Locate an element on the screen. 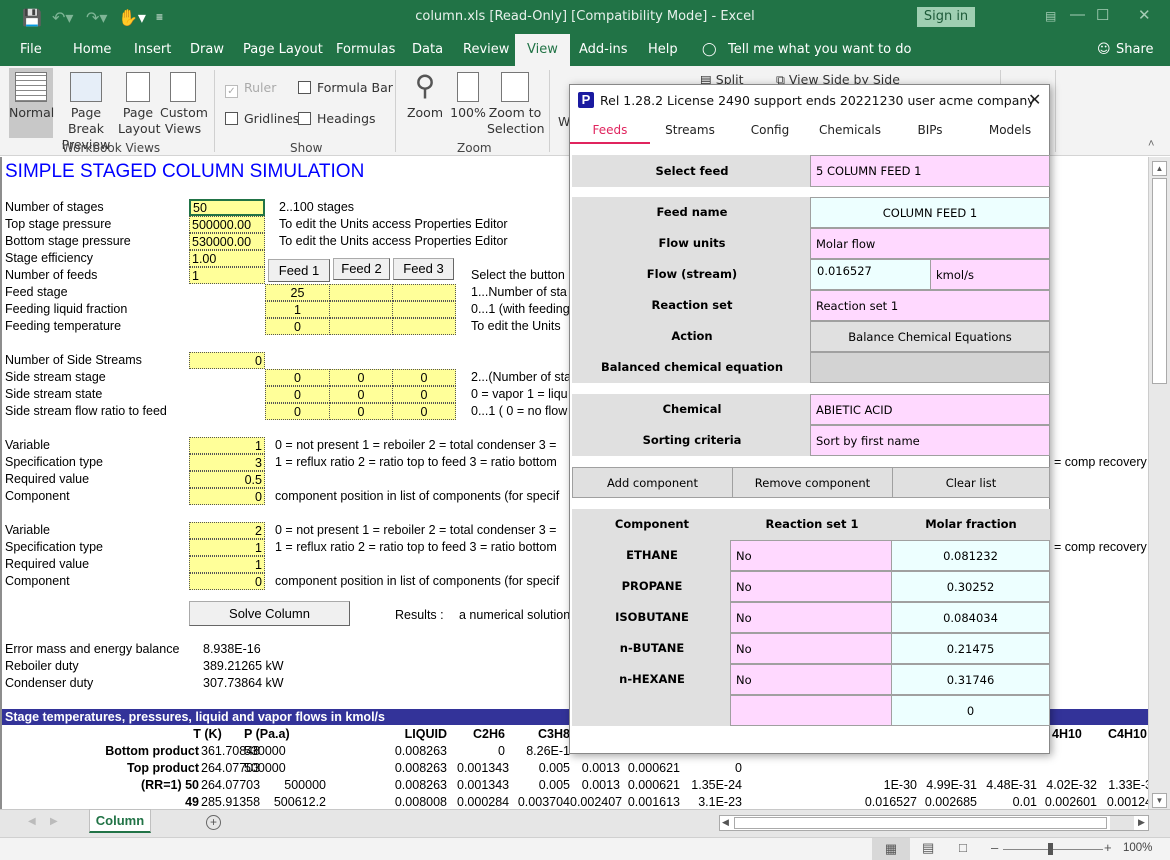 The image size is (1170, 860). headings-checkbox: Headings is located at coordinates (337, 118).